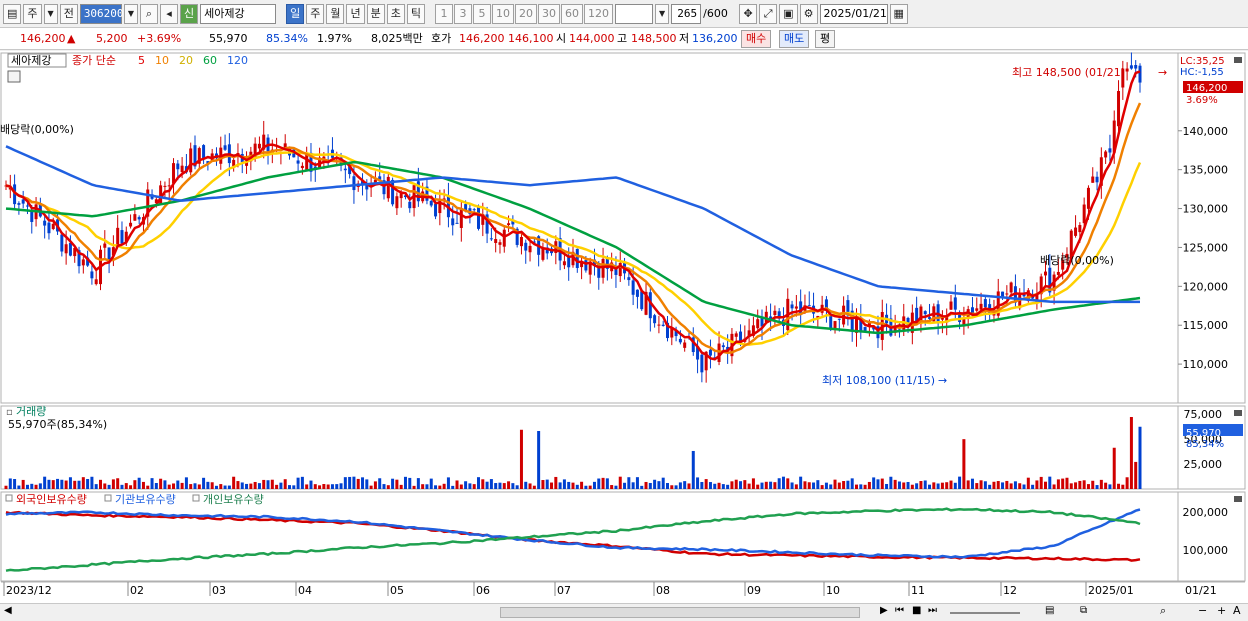 This screenshot has width=1248, height=621. I want to click on scroll-right-icon: ▶, so click(884, 610).